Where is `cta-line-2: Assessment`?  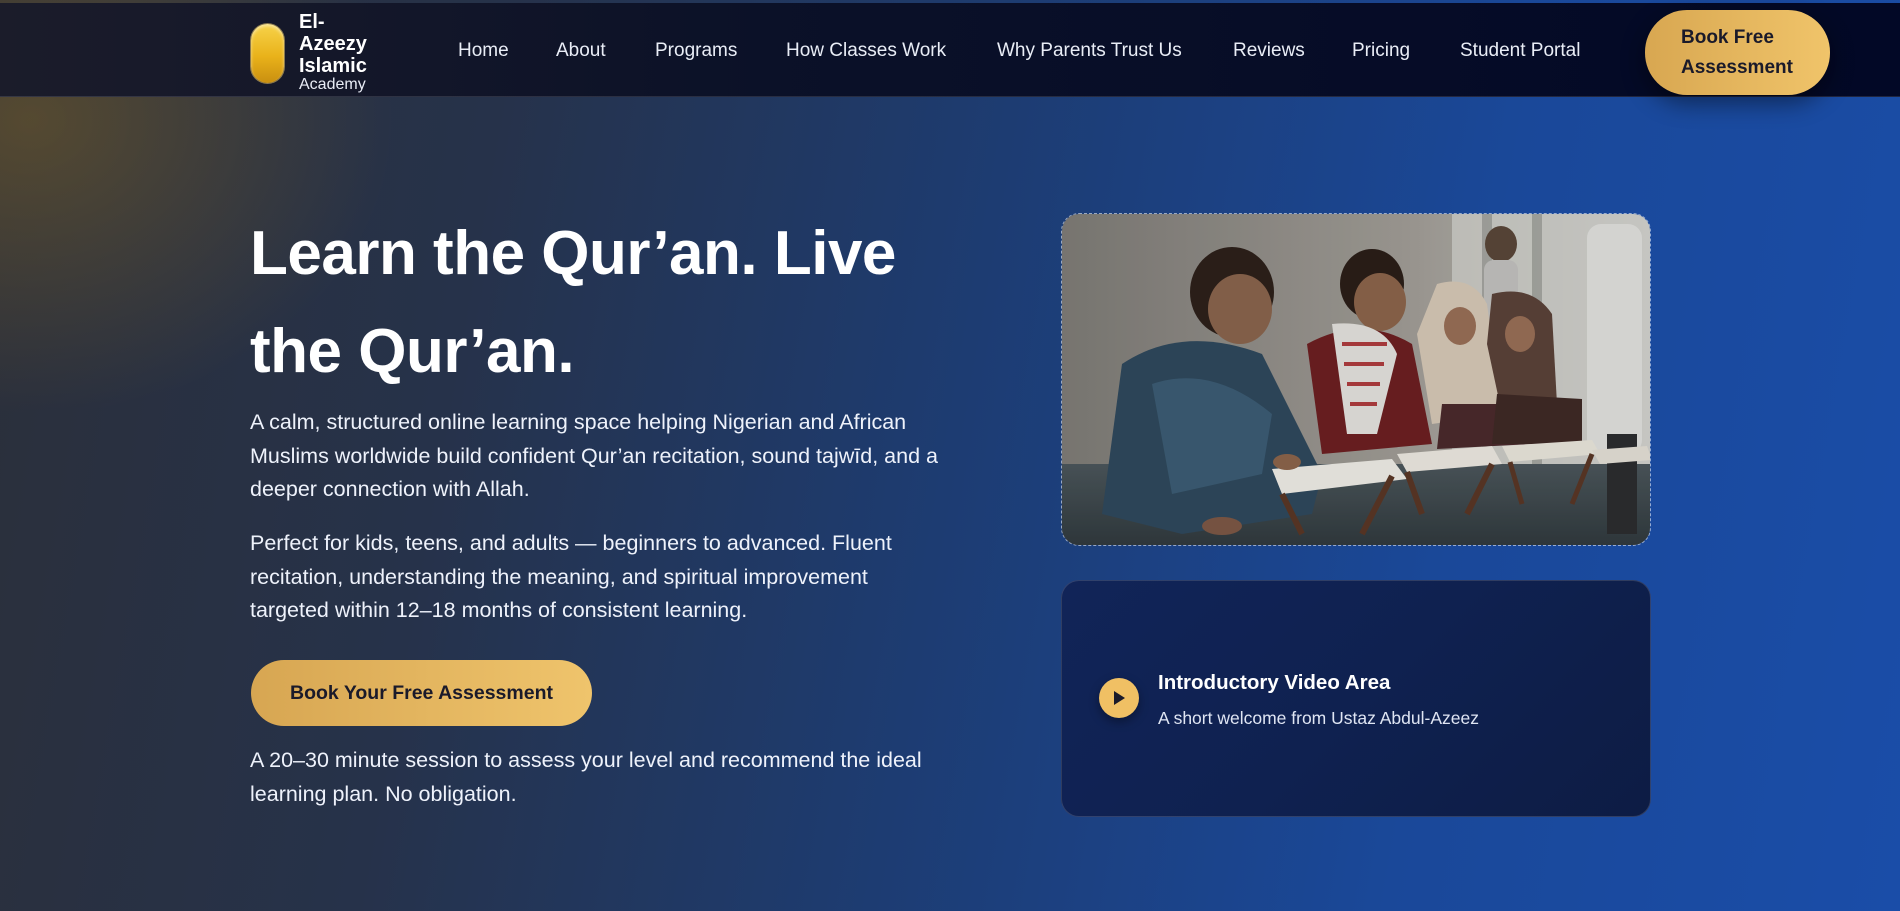 cta-line-2: Assessment is located at coordinates (1737, 67).